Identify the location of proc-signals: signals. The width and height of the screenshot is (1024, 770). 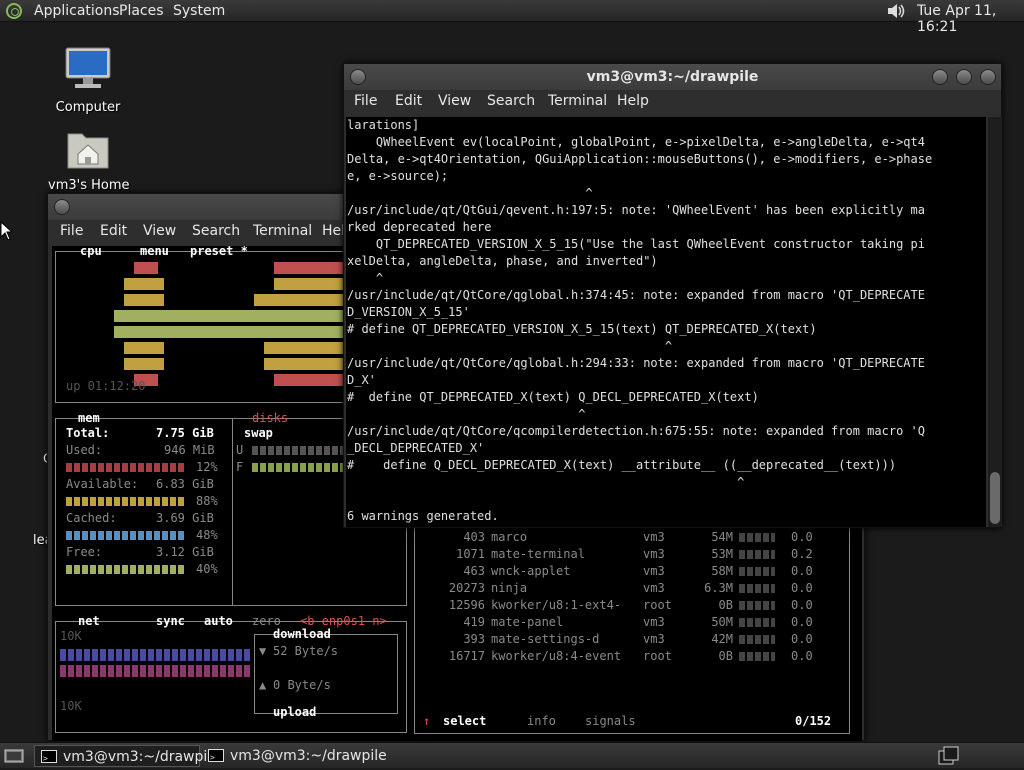
(610, 721).